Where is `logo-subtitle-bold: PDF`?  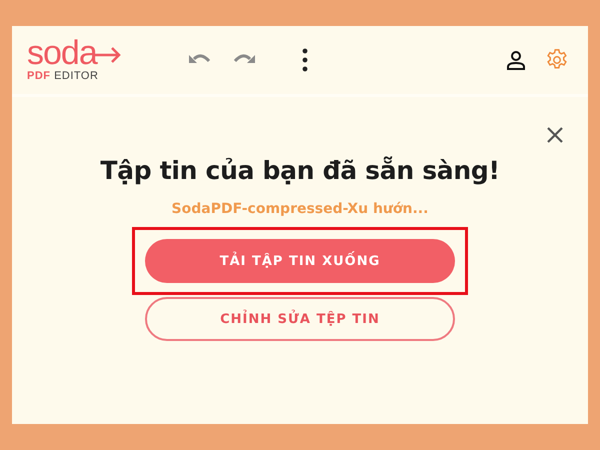
logo-subtitle-bold: PDF is located at coordinates (38, 76).